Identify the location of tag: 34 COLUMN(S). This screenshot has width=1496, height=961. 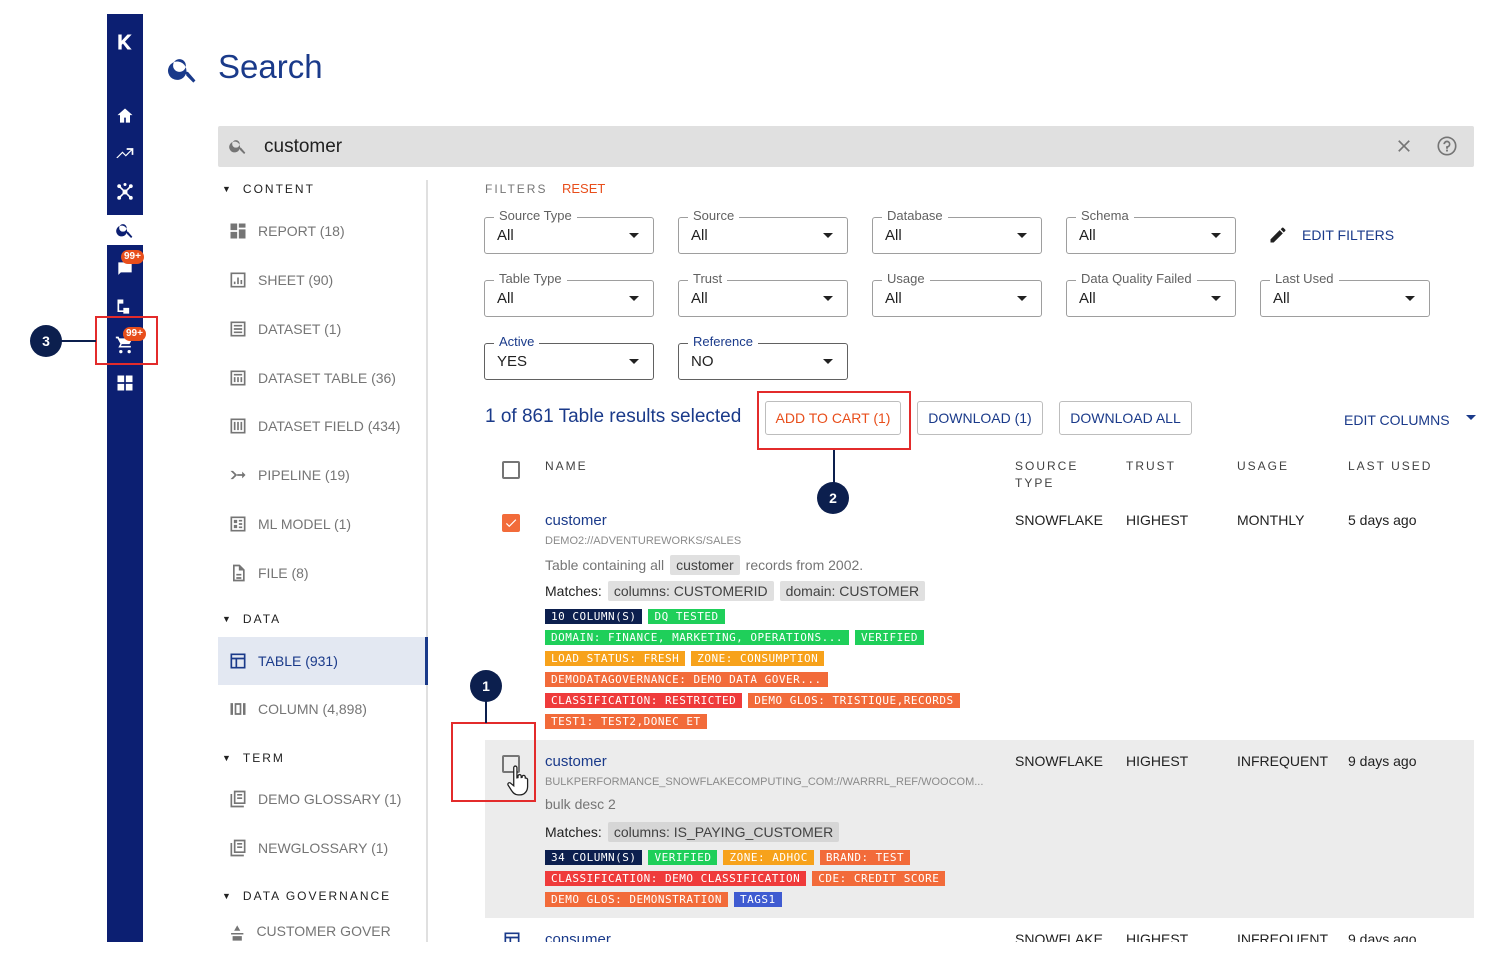
(594, 857).